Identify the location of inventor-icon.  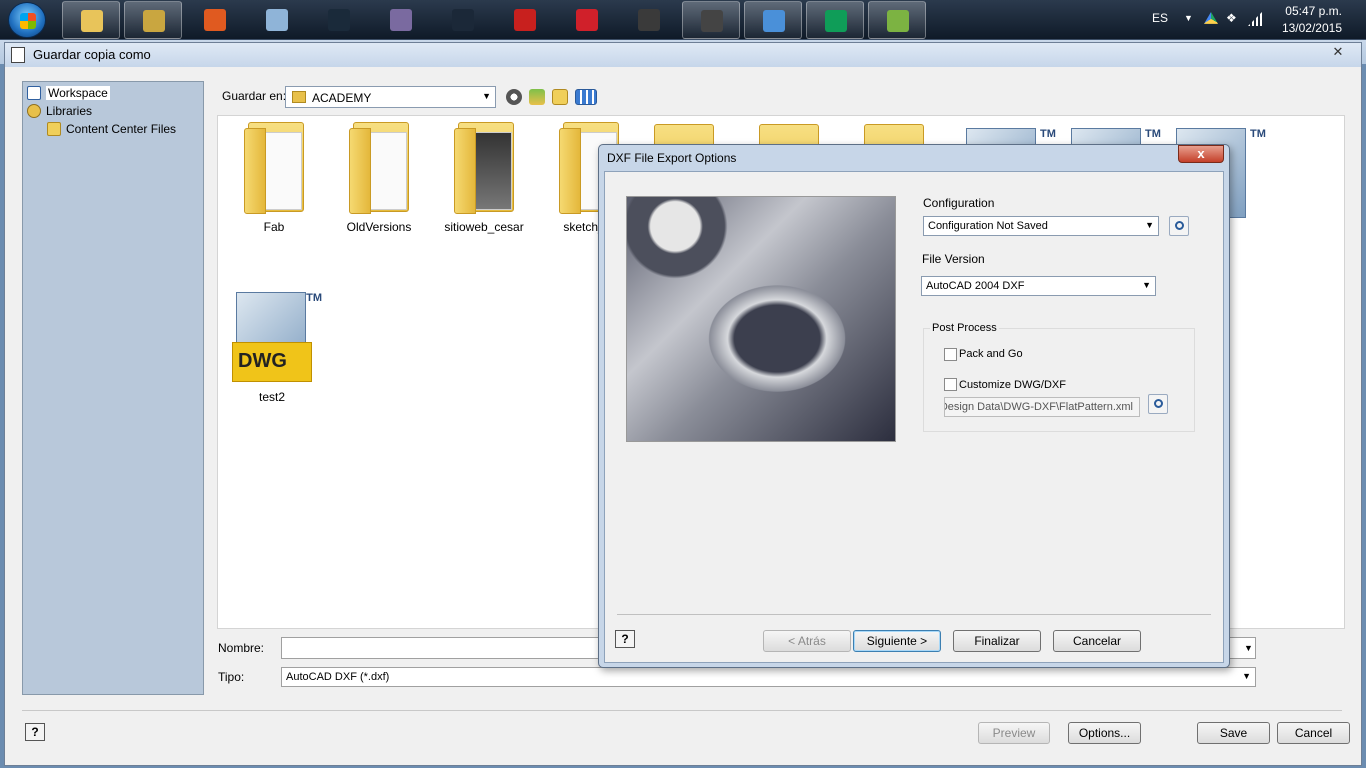
(154, 21).